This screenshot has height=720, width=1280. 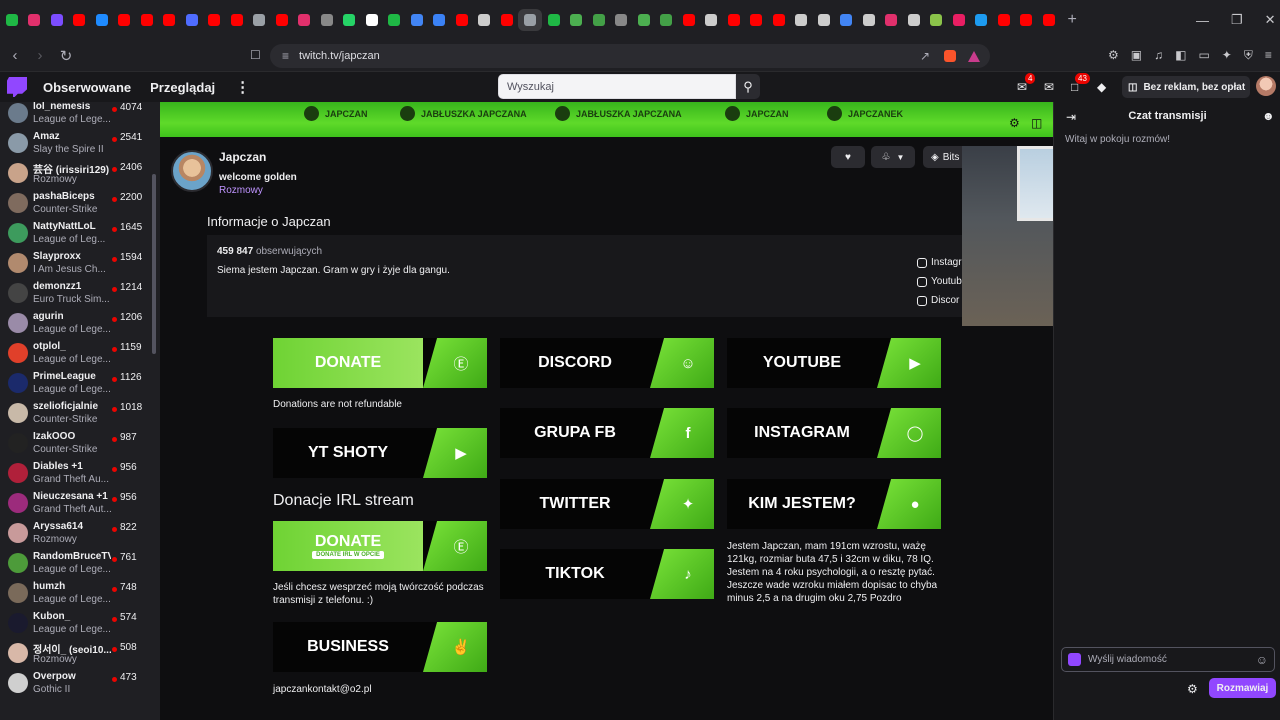 I want to click on chat-settings-icon: ⚙, so click(x=1192, y=689).